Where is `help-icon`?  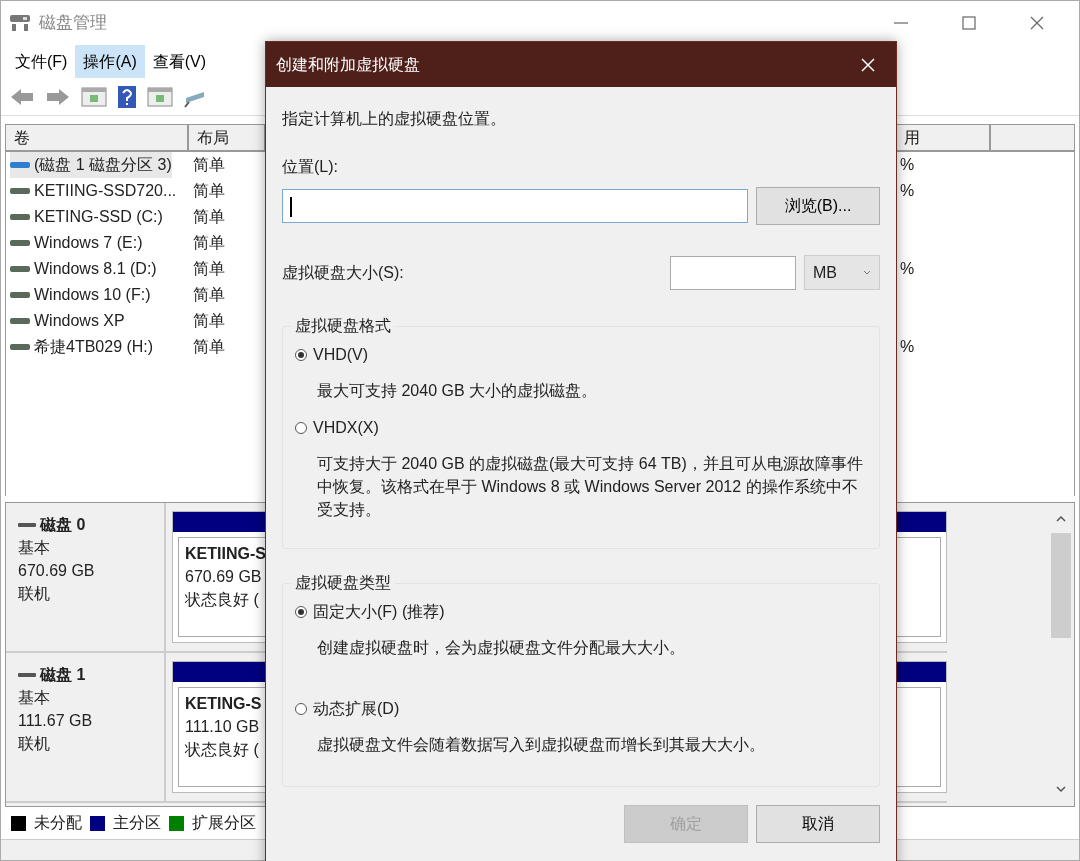 help-icon is located at coordinates (127, 96).